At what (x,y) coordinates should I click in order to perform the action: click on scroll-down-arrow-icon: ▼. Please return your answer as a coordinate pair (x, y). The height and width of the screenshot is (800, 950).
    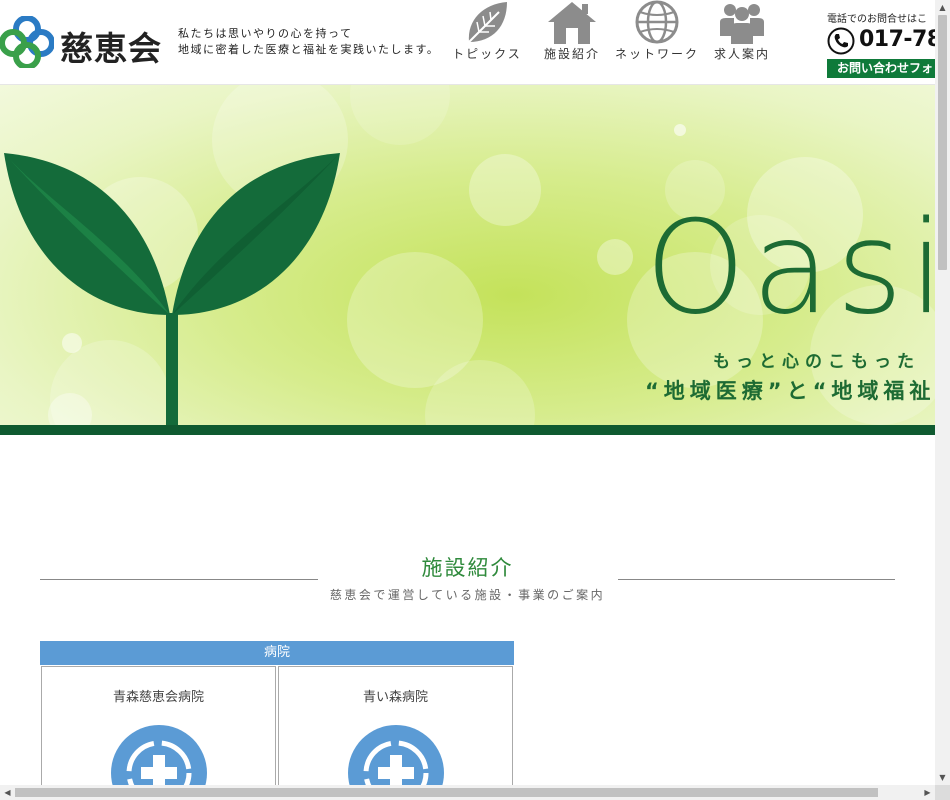
    Looking at the image, I should click on (942, 777).